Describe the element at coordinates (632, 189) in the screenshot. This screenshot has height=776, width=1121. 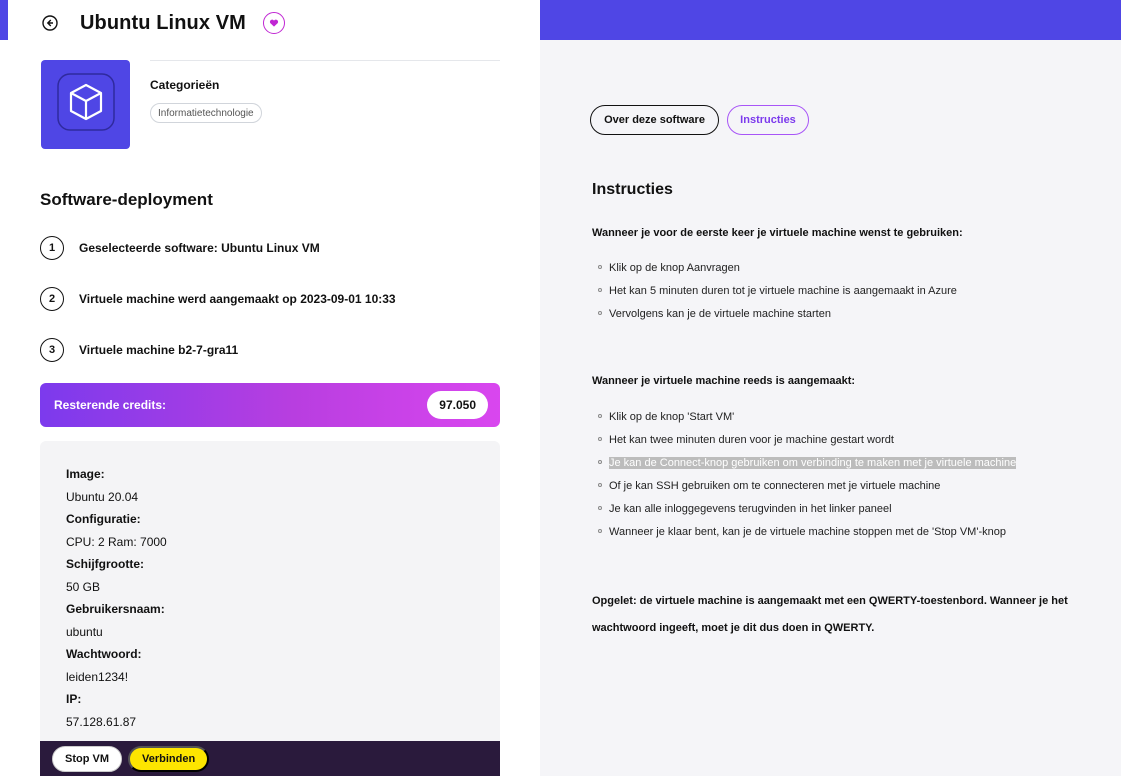
I see `instructions-title: Instructies` at that location.